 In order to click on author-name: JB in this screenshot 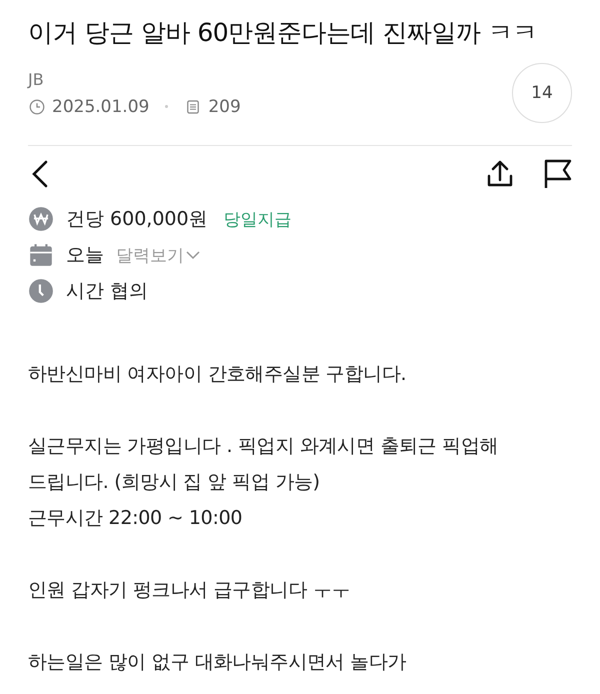, I will do `click(36, 79)`.